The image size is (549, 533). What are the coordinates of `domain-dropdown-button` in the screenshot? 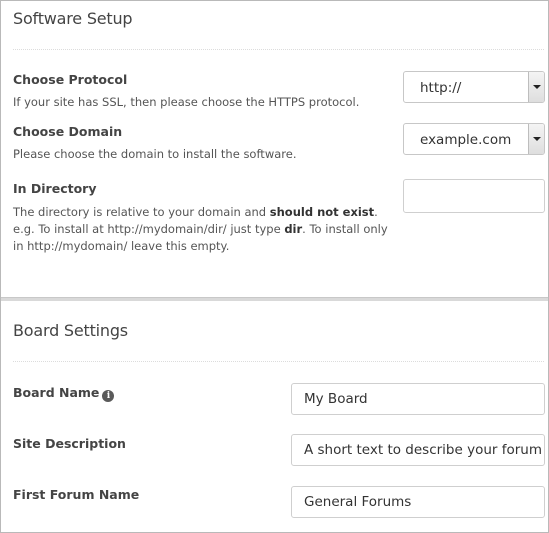 It's located at (536, 139).